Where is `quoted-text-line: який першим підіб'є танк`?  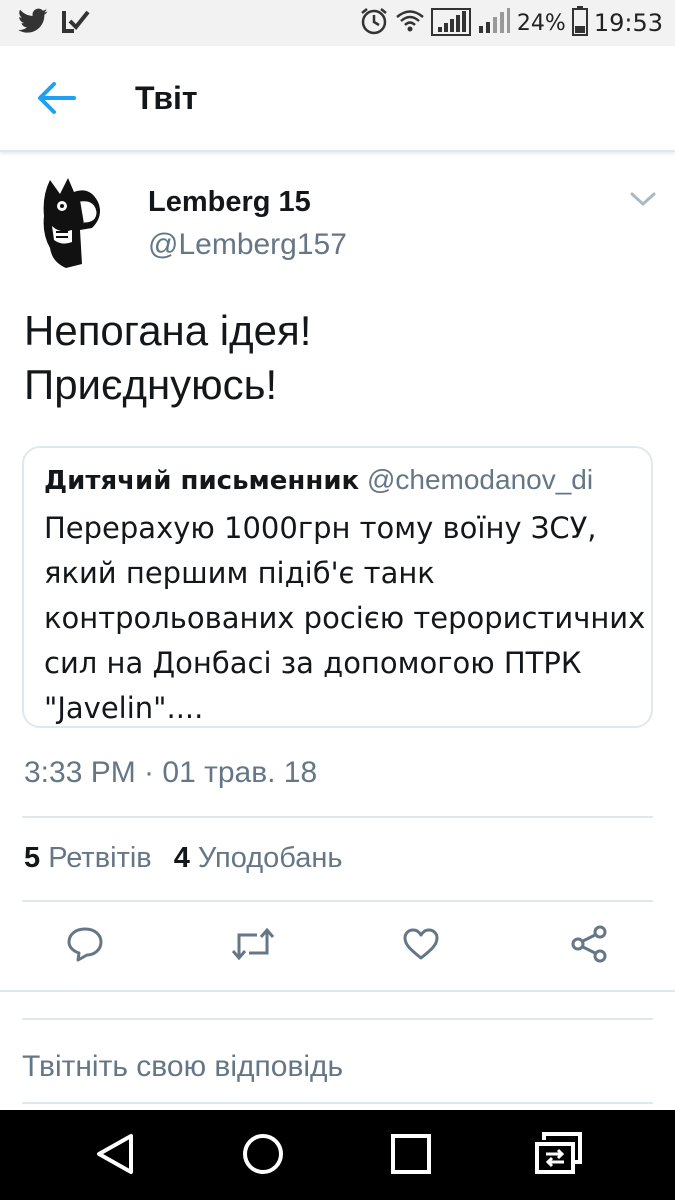 quoted-text-line: який першим підіб'є танк is located at coordinates (239, 573).